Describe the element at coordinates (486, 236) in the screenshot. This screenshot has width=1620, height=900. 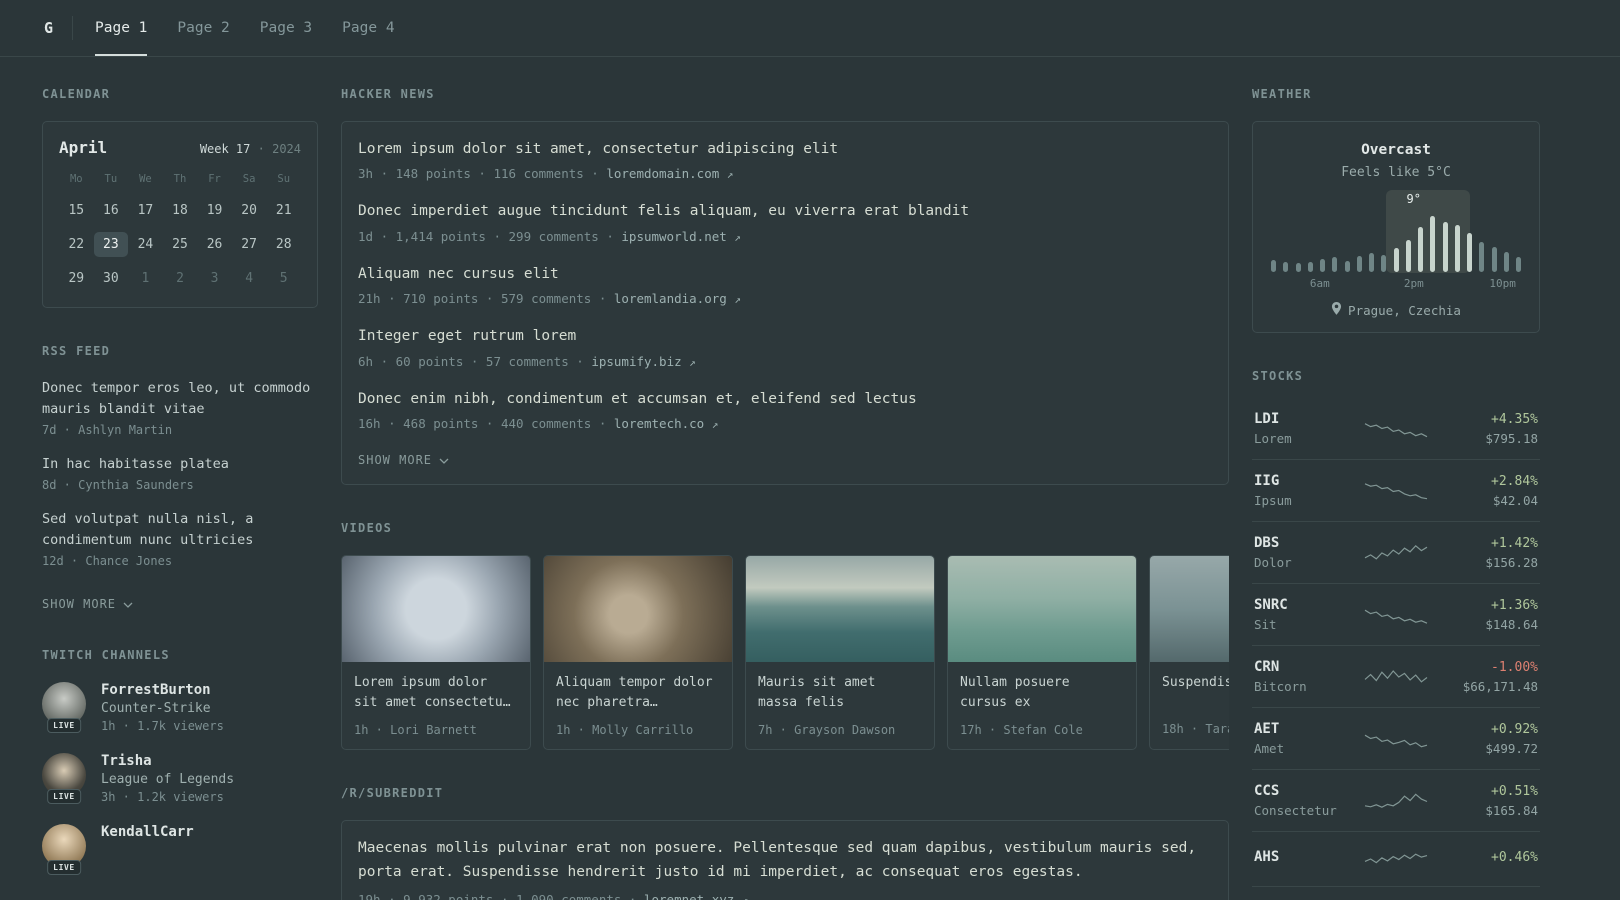
I see `hackernews-item-meta: 1d · 1,414 points · 299 comments ·` at that location.